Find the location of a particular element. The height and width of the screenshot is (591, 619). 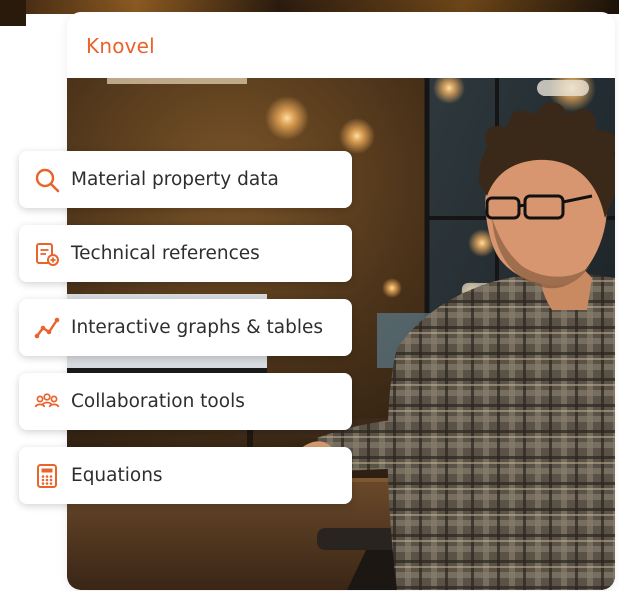

document-add-icon is located at coordinates (47, 254).